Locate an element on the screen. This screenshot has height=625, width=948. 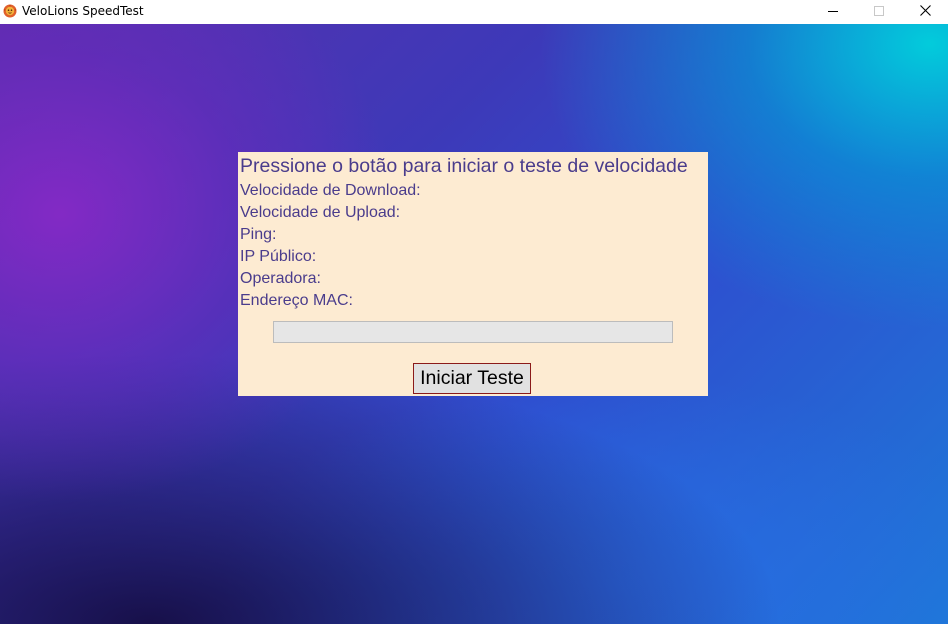
mac-address-label: Endereço MAC: is located at coordinates (296, 300).